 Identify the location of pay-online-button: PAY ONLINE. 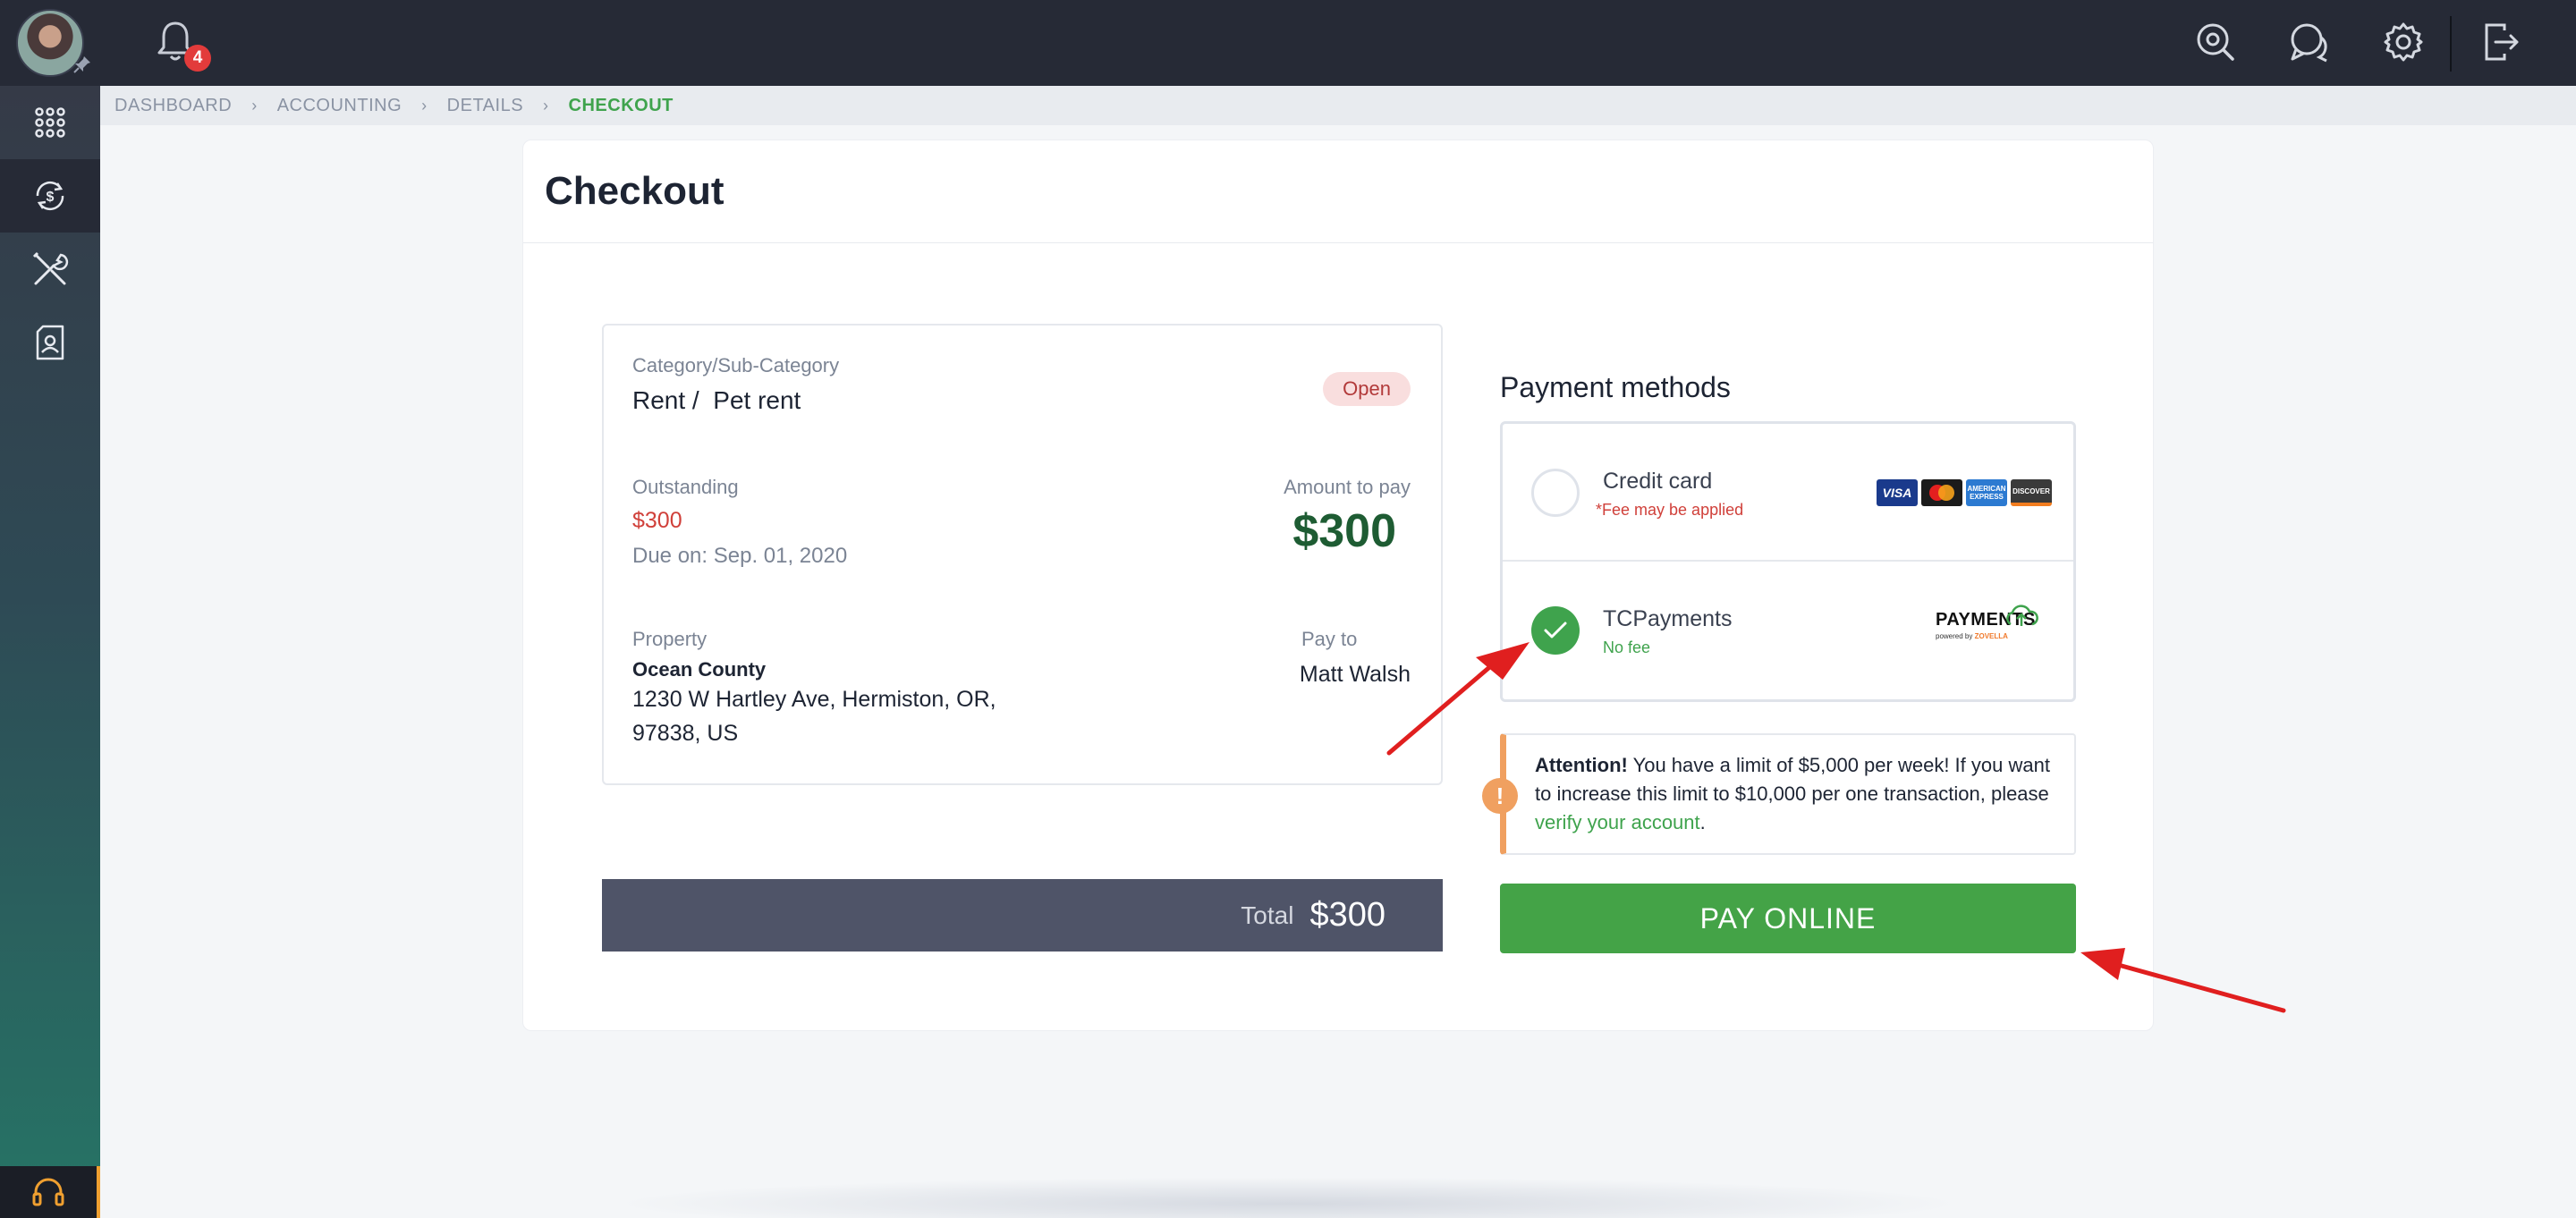
(1788, 918).